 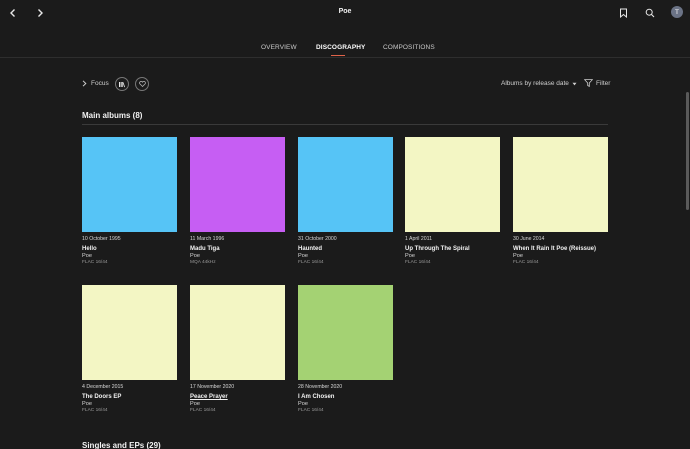 I want to click on scrollbar, so click(x=687, y=151).